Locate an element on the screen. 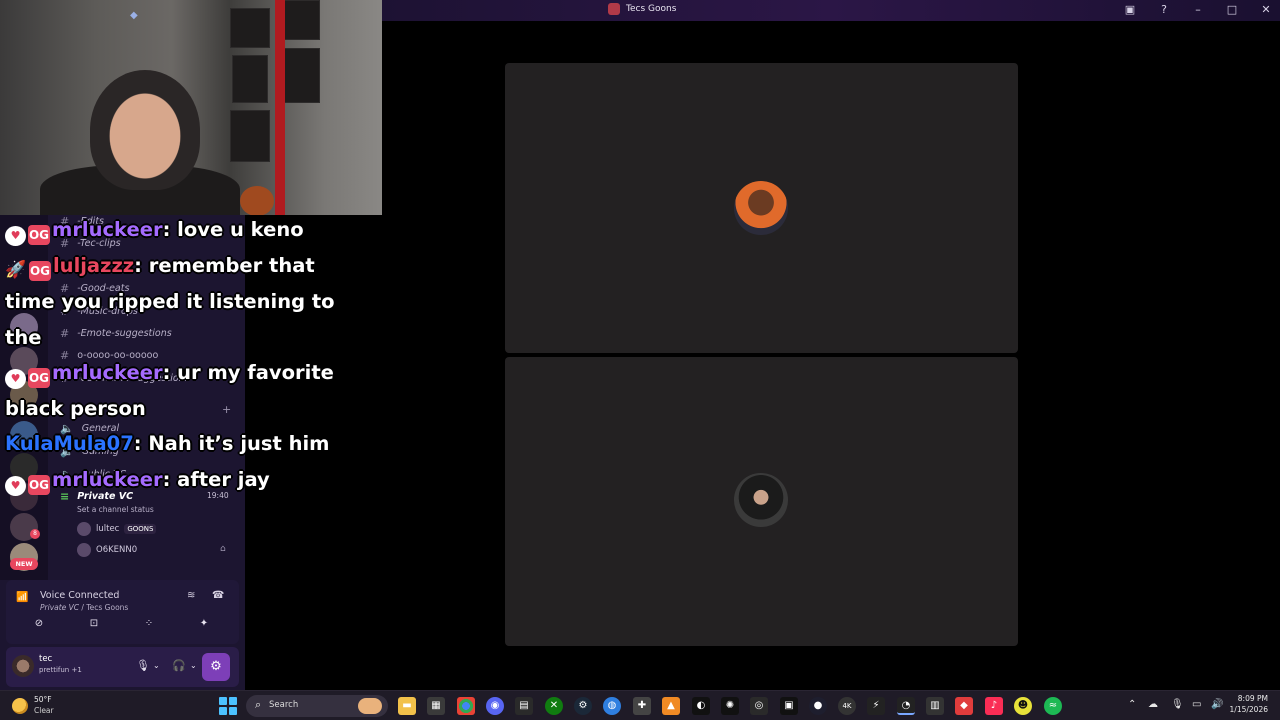  cloud-icon: ☁ is located at coordinates (1153, 704).